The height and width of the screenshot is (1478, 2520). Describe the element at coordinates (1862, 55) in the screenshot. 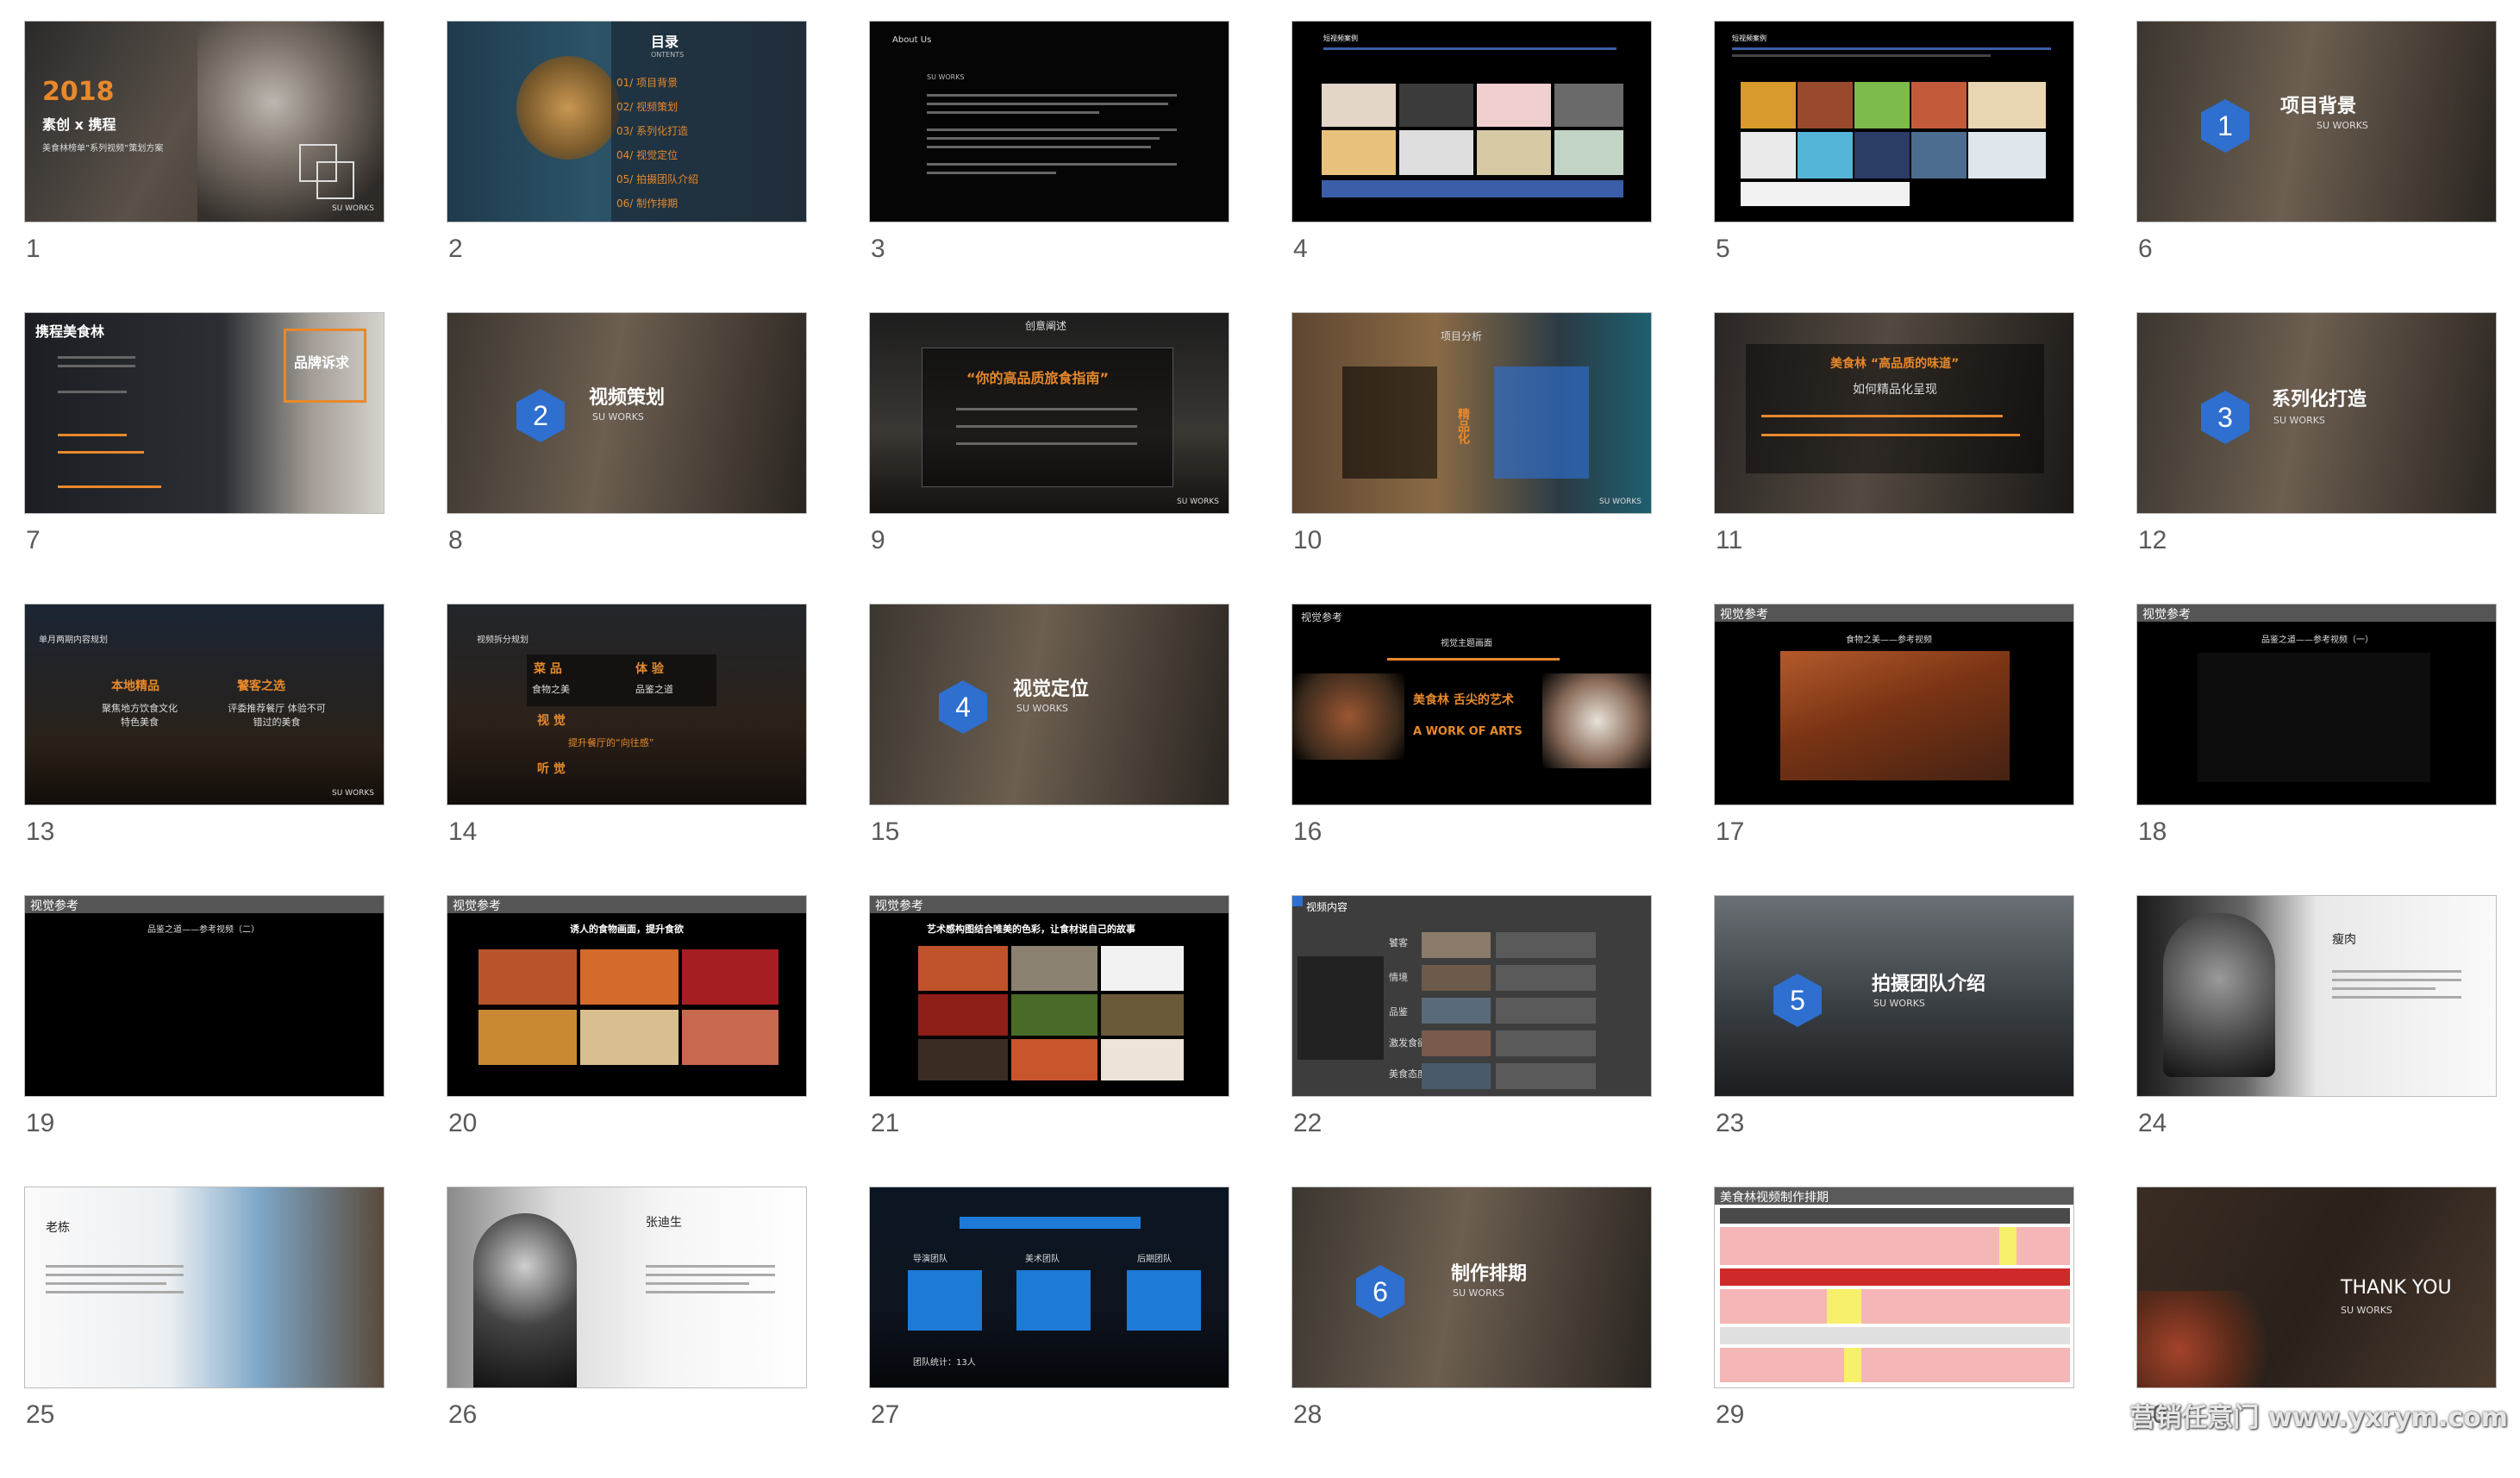

I see `slide-5-text-line` at that location.